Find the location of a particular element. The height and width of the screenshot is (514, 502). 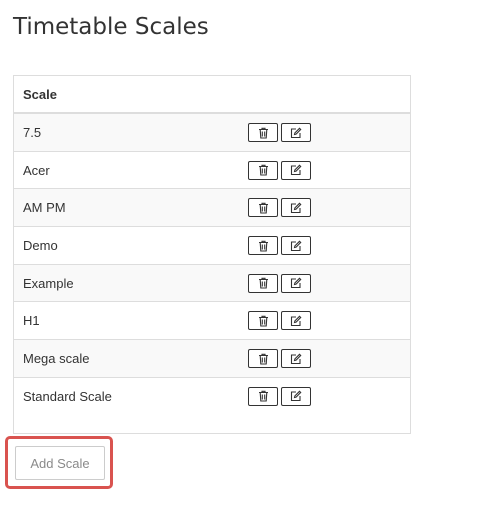

scale-name: Standard Scale is located at coordinates (67, 397).